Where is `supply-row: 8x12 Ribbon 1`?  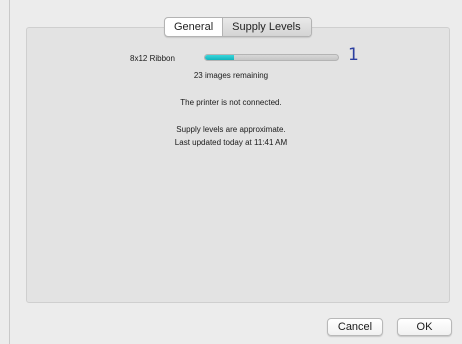 supply-row: 8x12 Ribbon 1 is located at coordinates (244, 55).